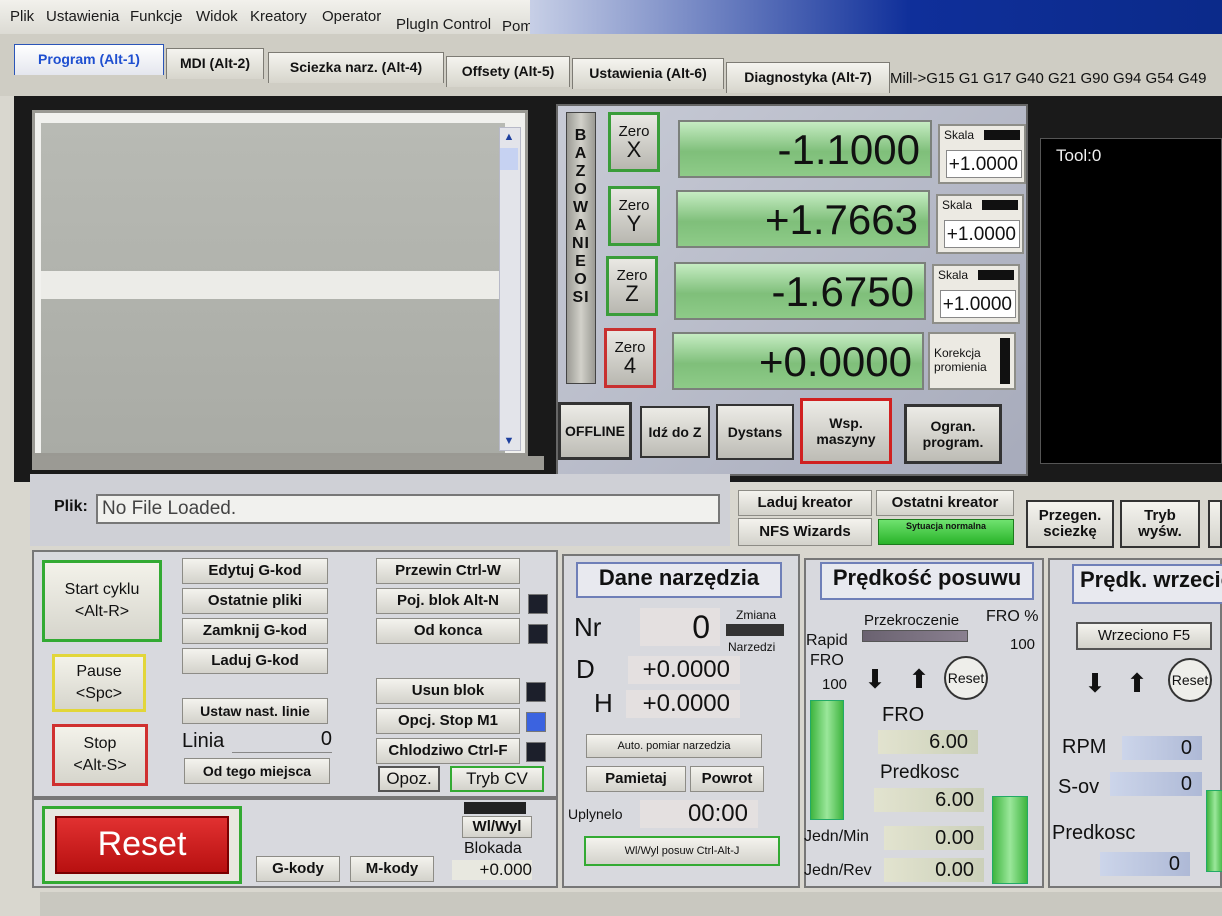 This screenshot has width=1222, height=916. What do you see at coordinates (636, 779) in the screenshot?
I see `pamietaj-button: Pamietaj` at bounding box center [636, 779].